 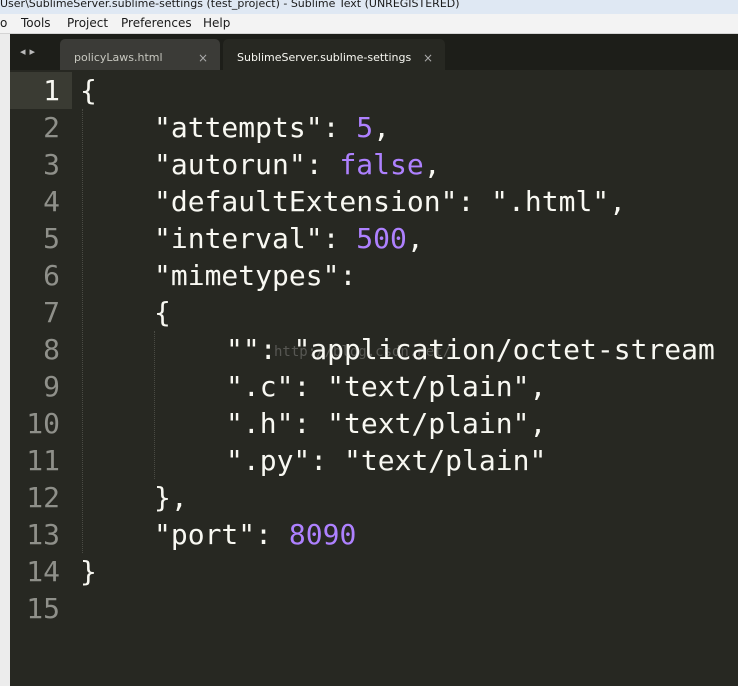 I want to click on line-number: 2, so click(x=51, y=127).